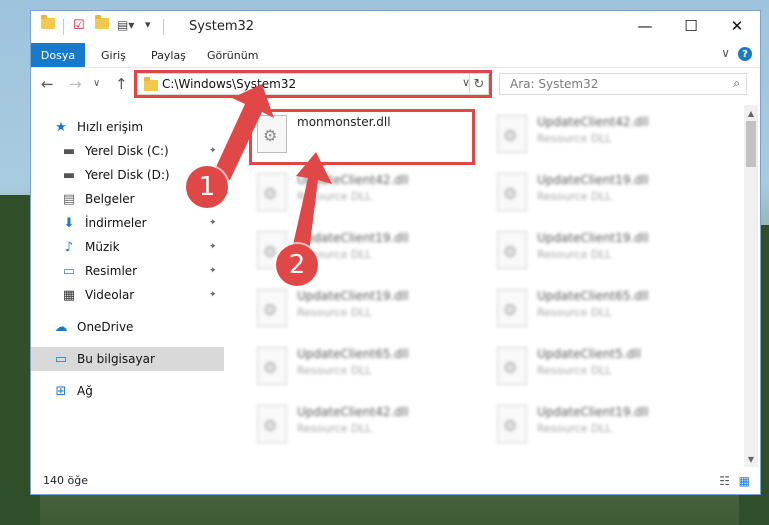 Image resolution: width=769 pixels, height=525 pixels. What do you see at coordinates (111, 271) in the screenshot?
I see `sidebar-item-label: Resimler` at bounding box center [111, 271].